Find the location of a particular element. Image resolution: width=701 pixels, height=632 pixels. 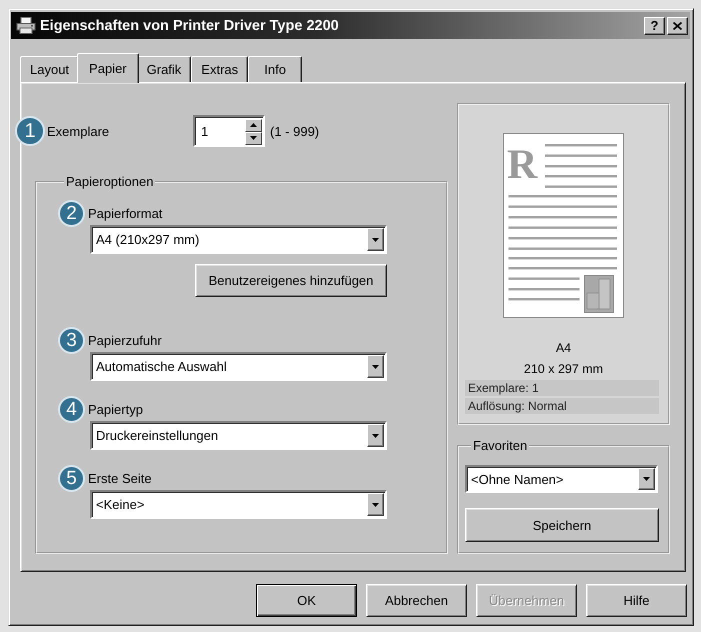

range-hint: (1 - 999) is located at coordinates (295, 131).